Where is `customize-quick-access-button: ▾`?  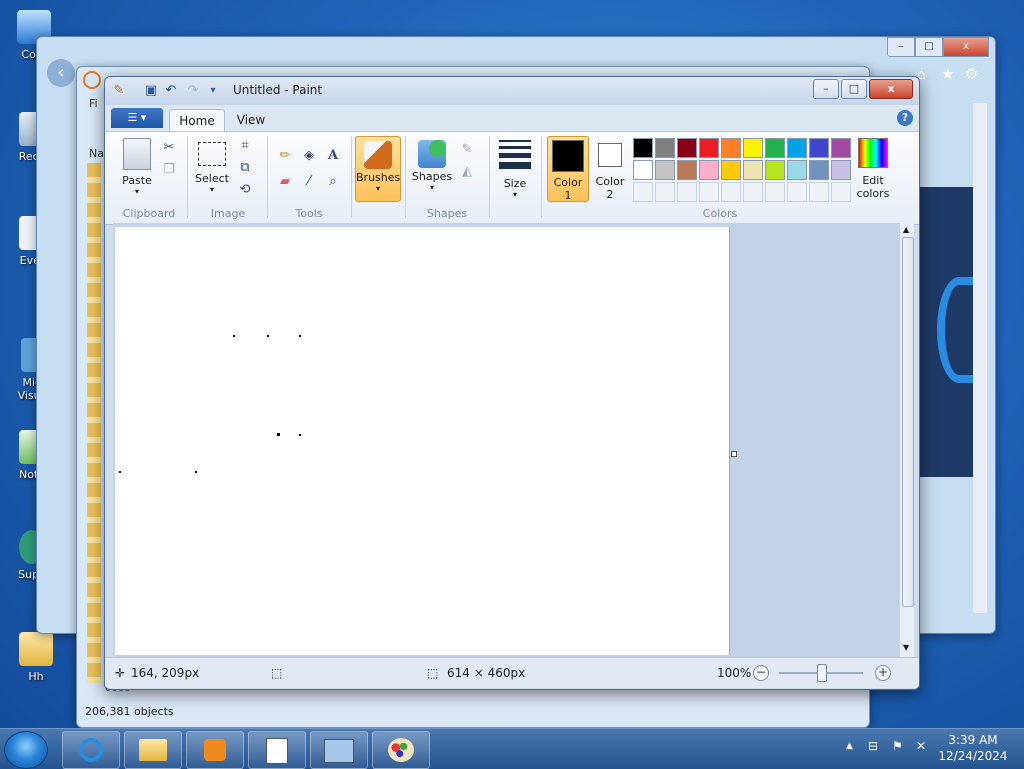 customize-quick-access-button: ▾ is located at coordinates (213, 91).